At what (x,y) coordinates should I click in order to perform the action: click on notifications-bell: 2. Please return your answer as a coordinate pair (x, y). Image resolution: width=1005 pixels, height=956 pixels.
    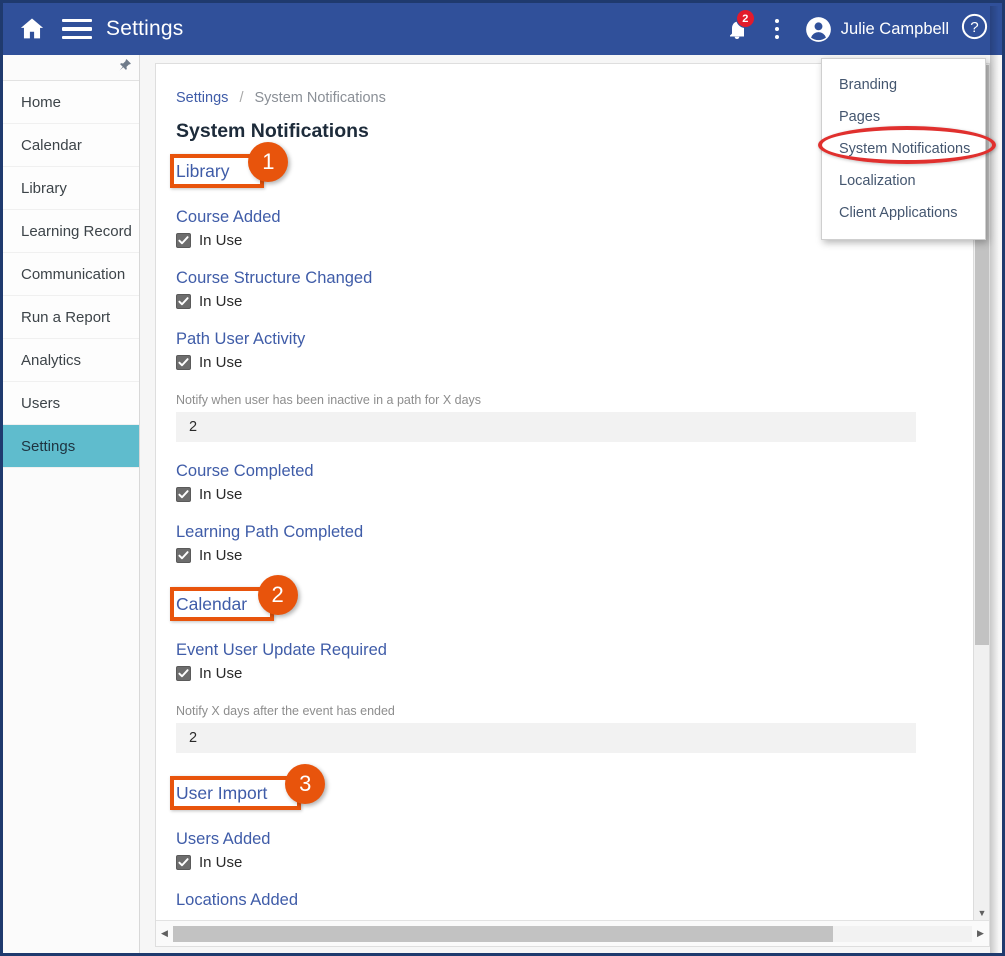
    Looking at the image, I should click on (737, 27).